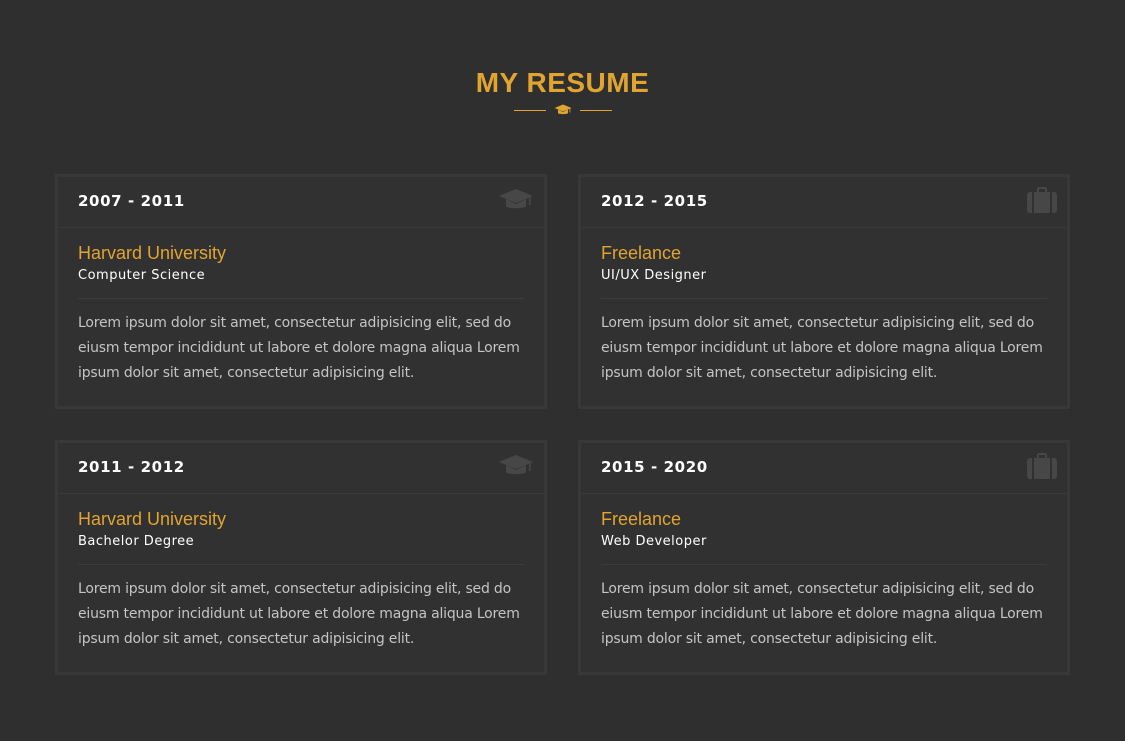 This screenshot has height=741, width=1125. I want to click on card-role: UI/UX Designer, so click(654, 275).